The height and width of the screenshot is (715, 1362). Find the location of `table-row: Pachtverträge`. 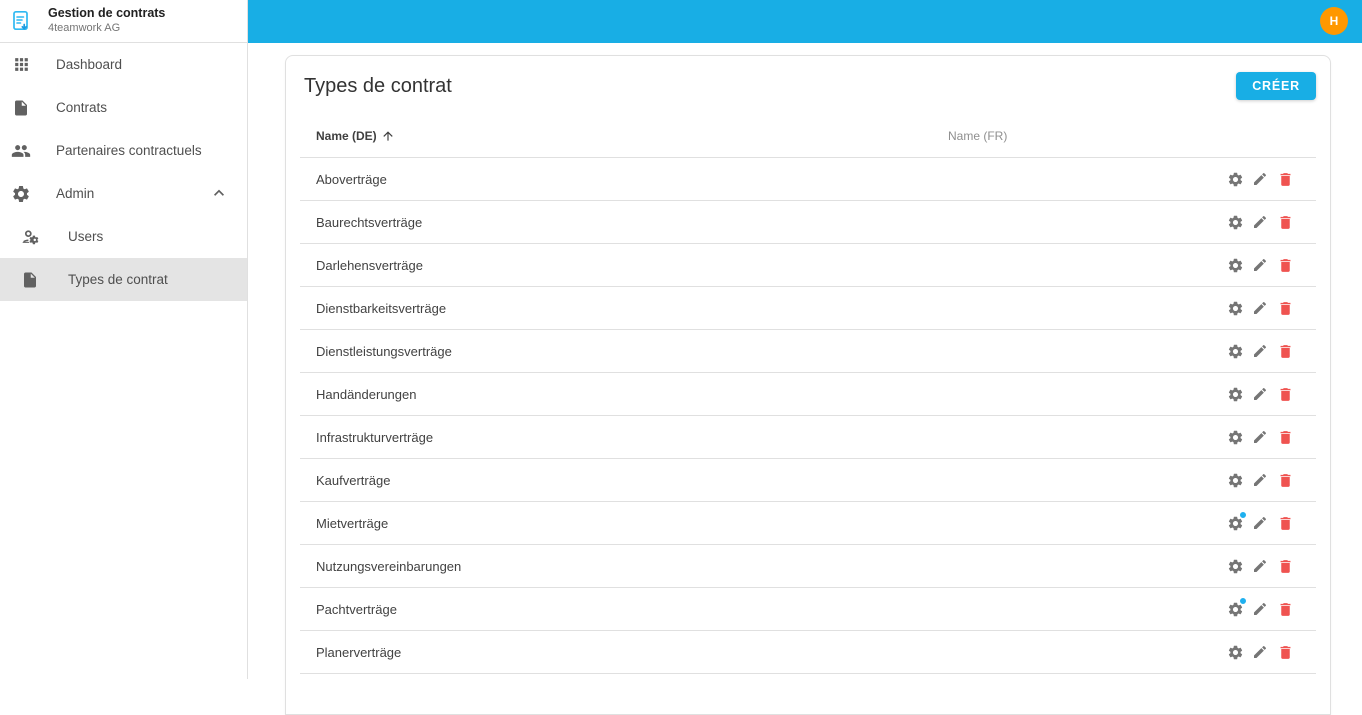

table-row: Pachtverträge is located at coordinates (808, 609).